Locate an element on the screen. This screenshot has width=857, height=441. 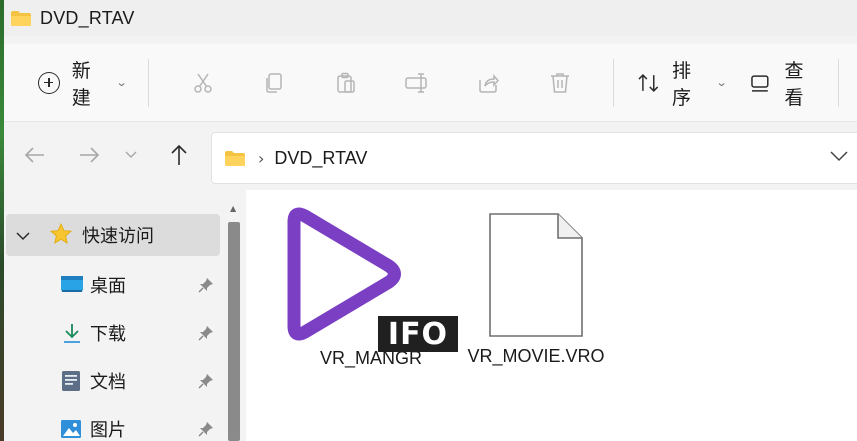
share-icon is located at coordinates (489, 83).